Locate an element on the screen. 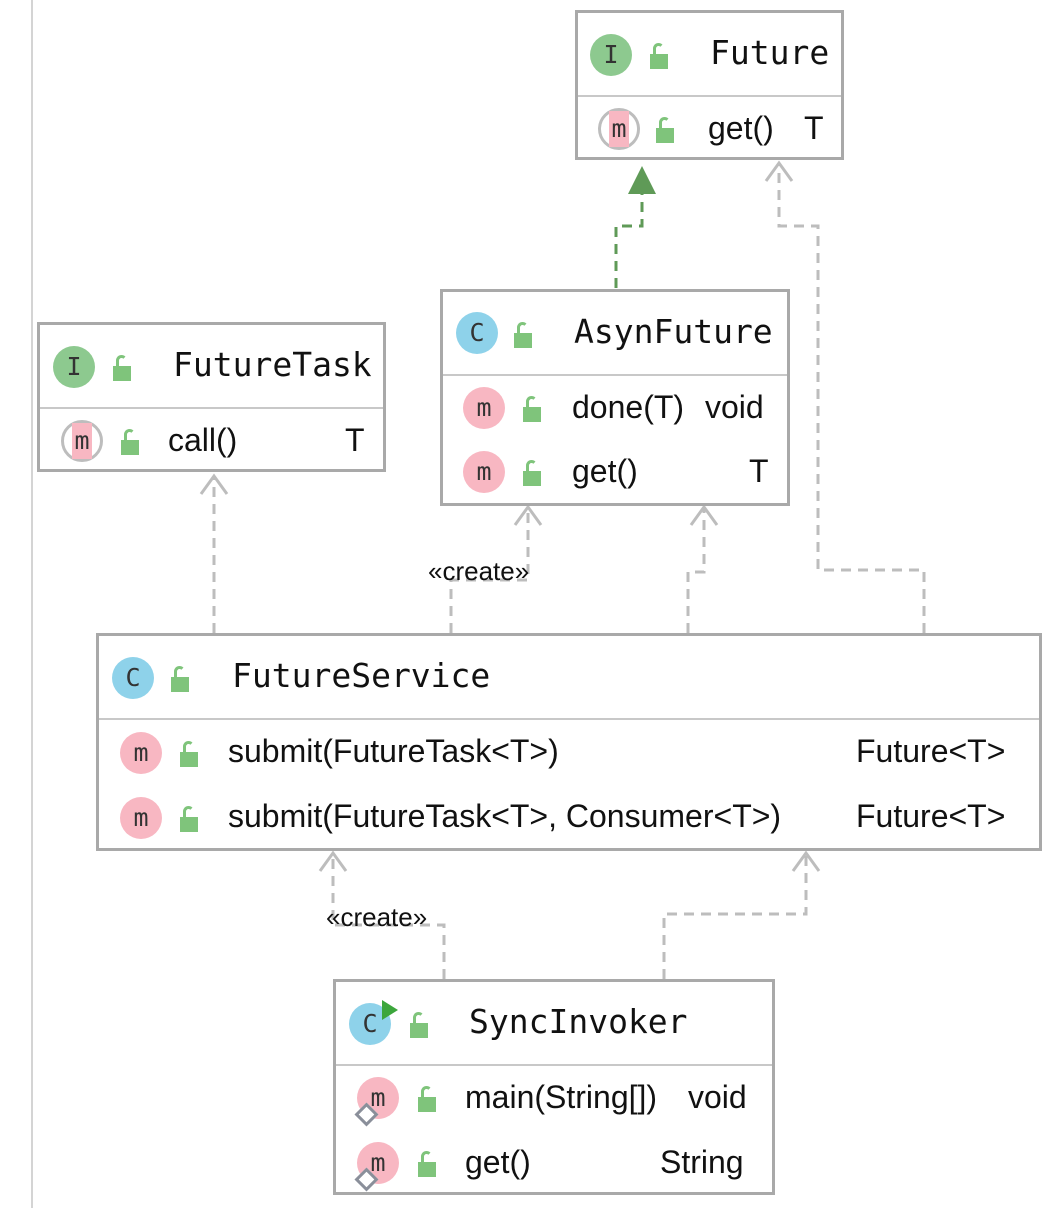  node-asynfuture: C AsynFuture m done(T) void m get() T is located at coordinates (615, 397).